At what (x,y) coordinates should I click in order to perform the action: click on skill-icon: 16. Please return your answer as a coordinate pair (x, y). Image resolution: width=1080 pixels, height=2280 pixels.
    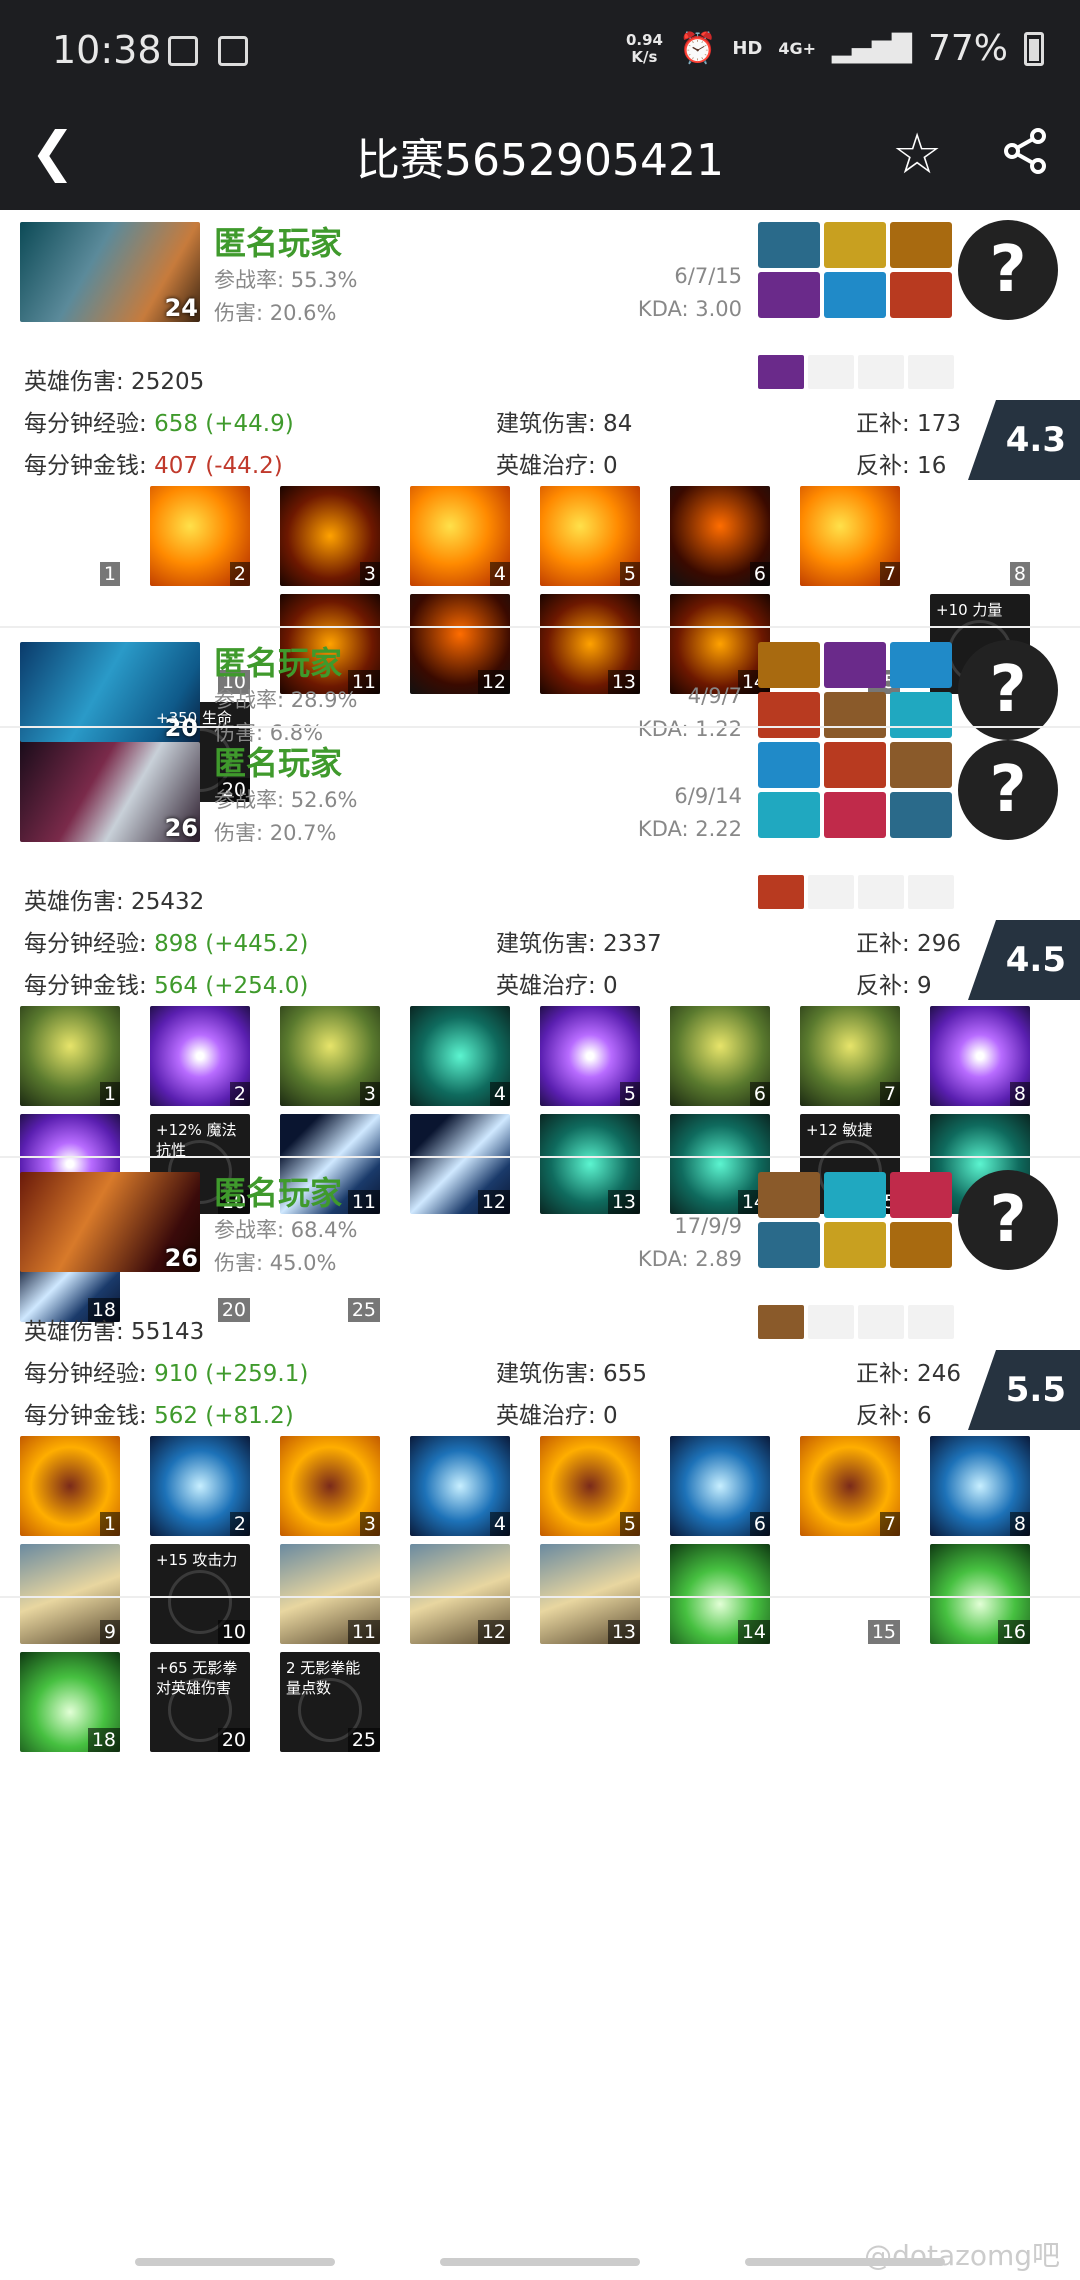
    Looking at the image, I should click on (980, 1594).